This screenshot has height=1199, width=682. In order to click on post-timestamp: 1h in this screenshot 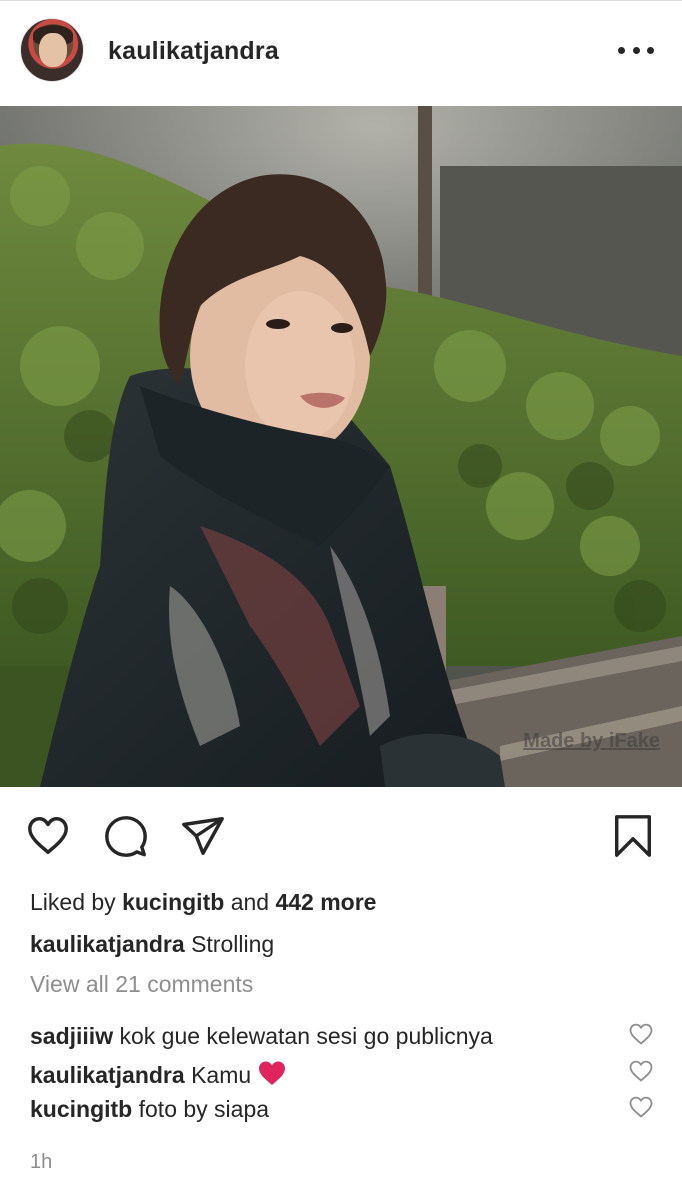, I will do `click(41, 1162)`.